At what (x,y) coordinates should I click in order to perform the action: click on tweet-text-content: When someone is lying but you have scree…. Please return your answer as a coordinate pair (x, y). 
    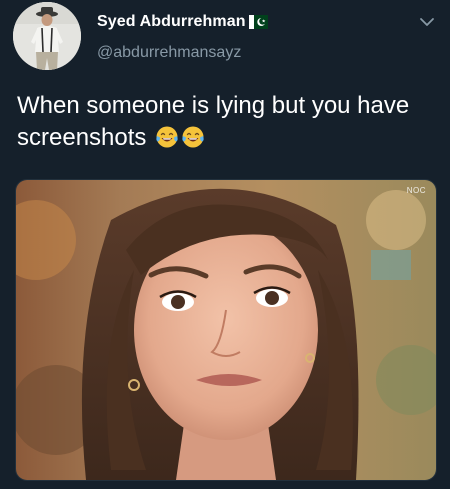
    Looking at the image, I should click on (213, 121).